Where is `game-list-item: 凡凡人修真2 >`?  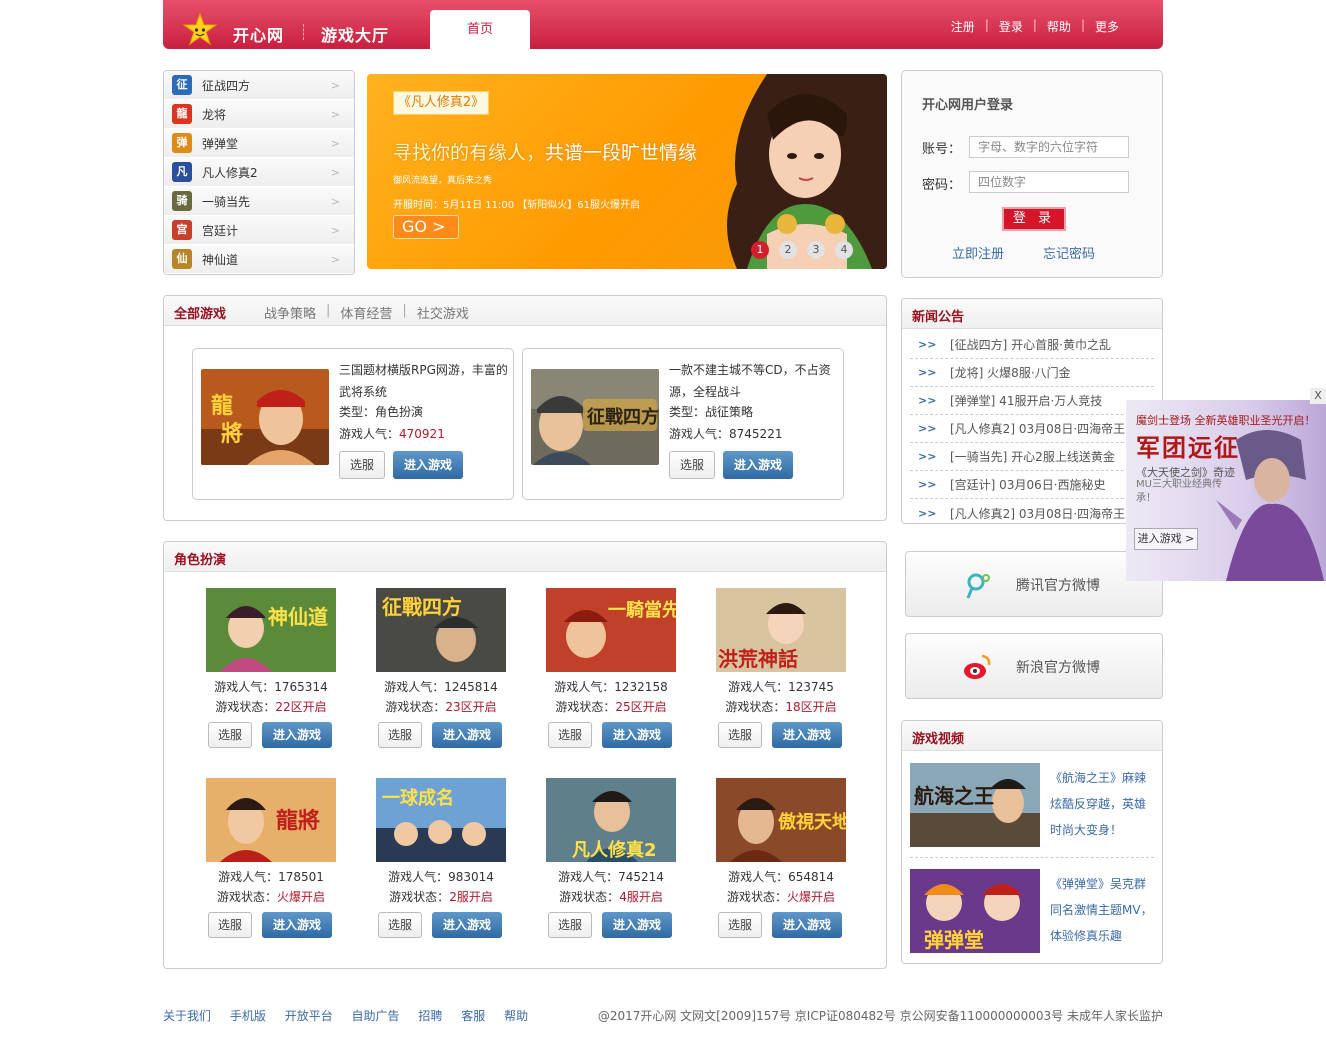 game-list-item: 凡凡人修真2 > is located at coordinates (259, 172).